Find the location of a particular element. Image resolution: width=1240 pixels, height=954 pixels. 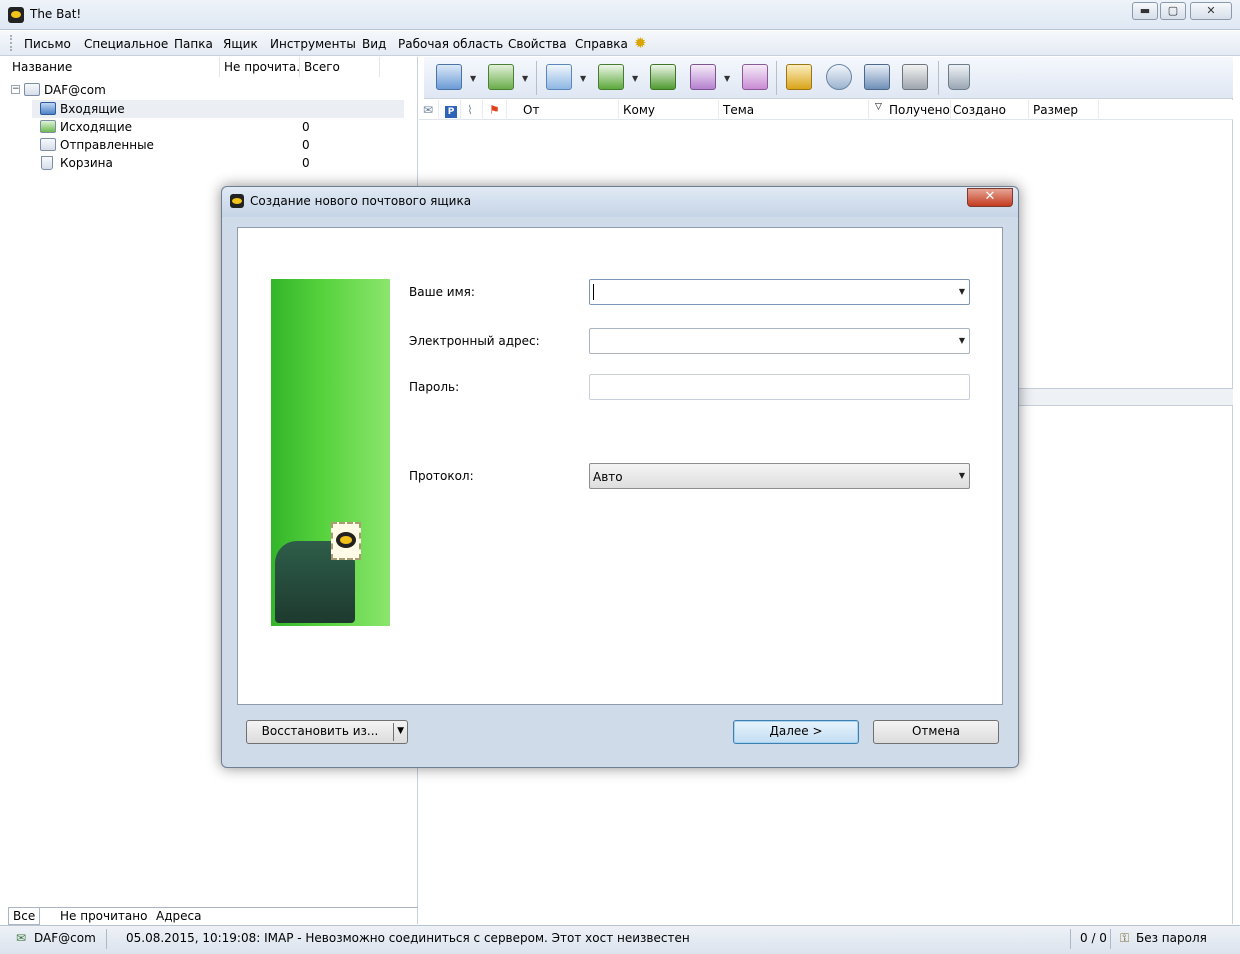

menu-tools: Инструменты is located at coordinates (313, 44).